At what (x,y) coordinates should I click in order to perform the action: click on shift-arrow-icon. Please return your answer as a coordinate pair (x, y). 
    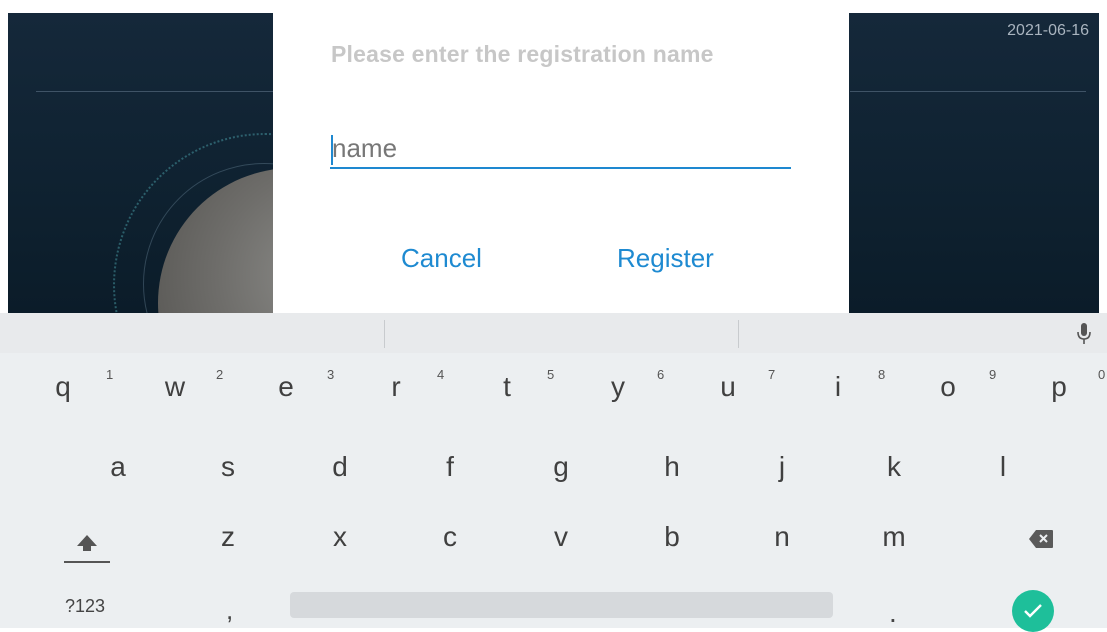
    Looking at the image, I should click on (87, 549).